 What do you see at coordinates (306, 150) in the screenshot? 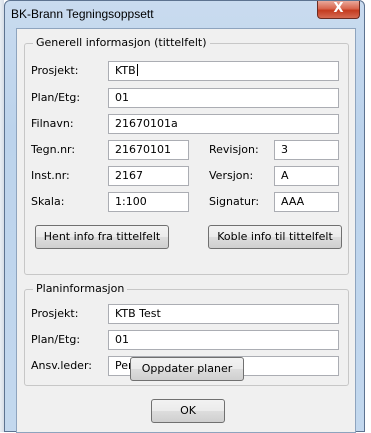
I see `revisjon-field: 3` at bounding box center [306, 150].